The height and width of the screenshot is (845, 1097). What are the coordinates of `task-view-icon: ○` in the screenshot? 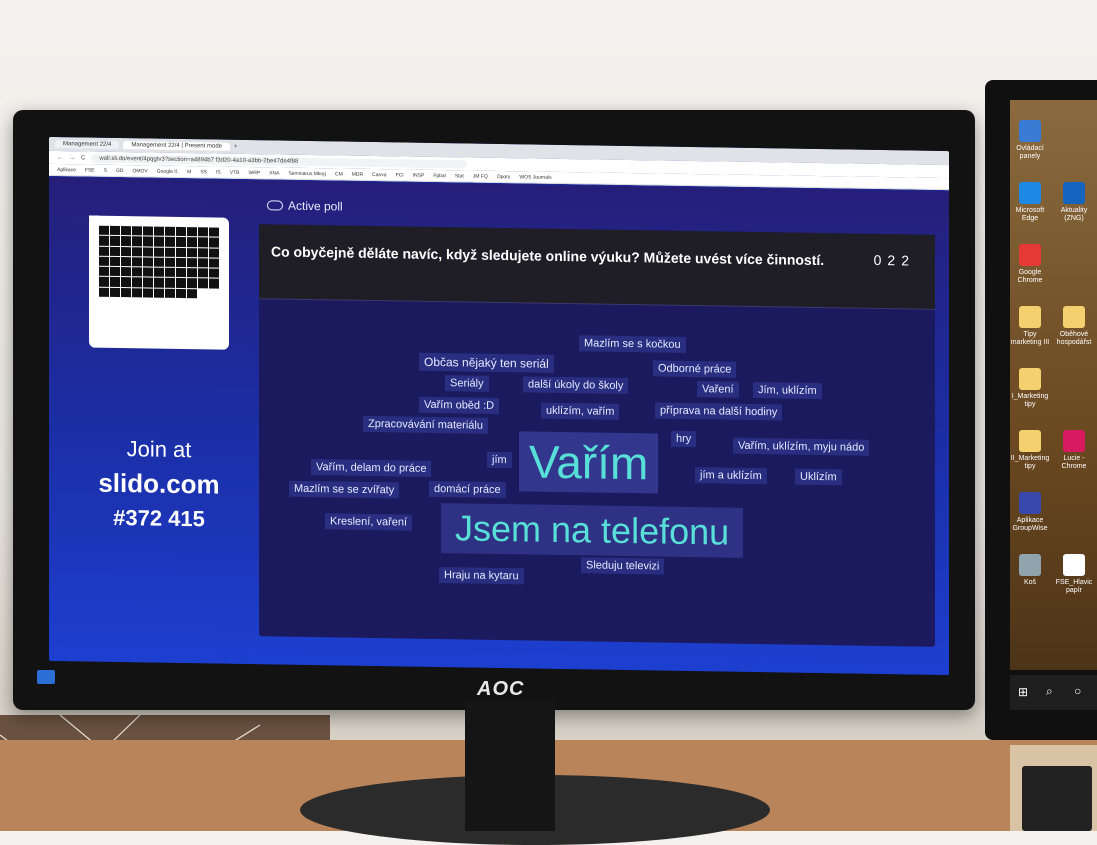 It's located at (1077, 691).